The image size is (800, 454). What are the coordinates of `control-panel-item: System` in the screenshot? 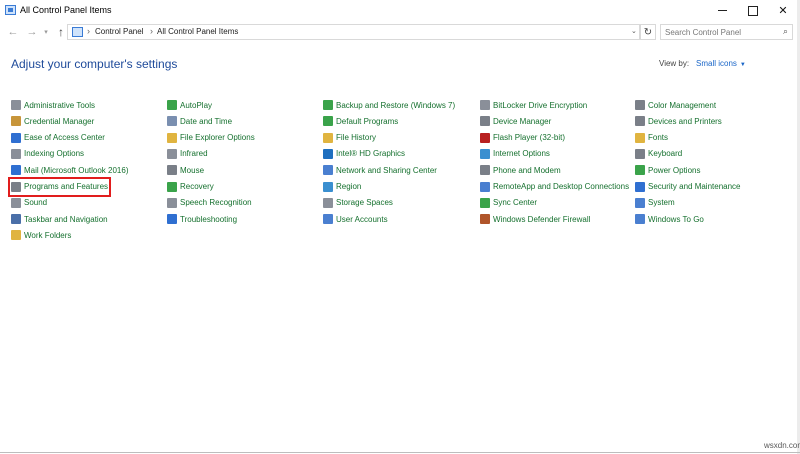 It's located at (655, 203).